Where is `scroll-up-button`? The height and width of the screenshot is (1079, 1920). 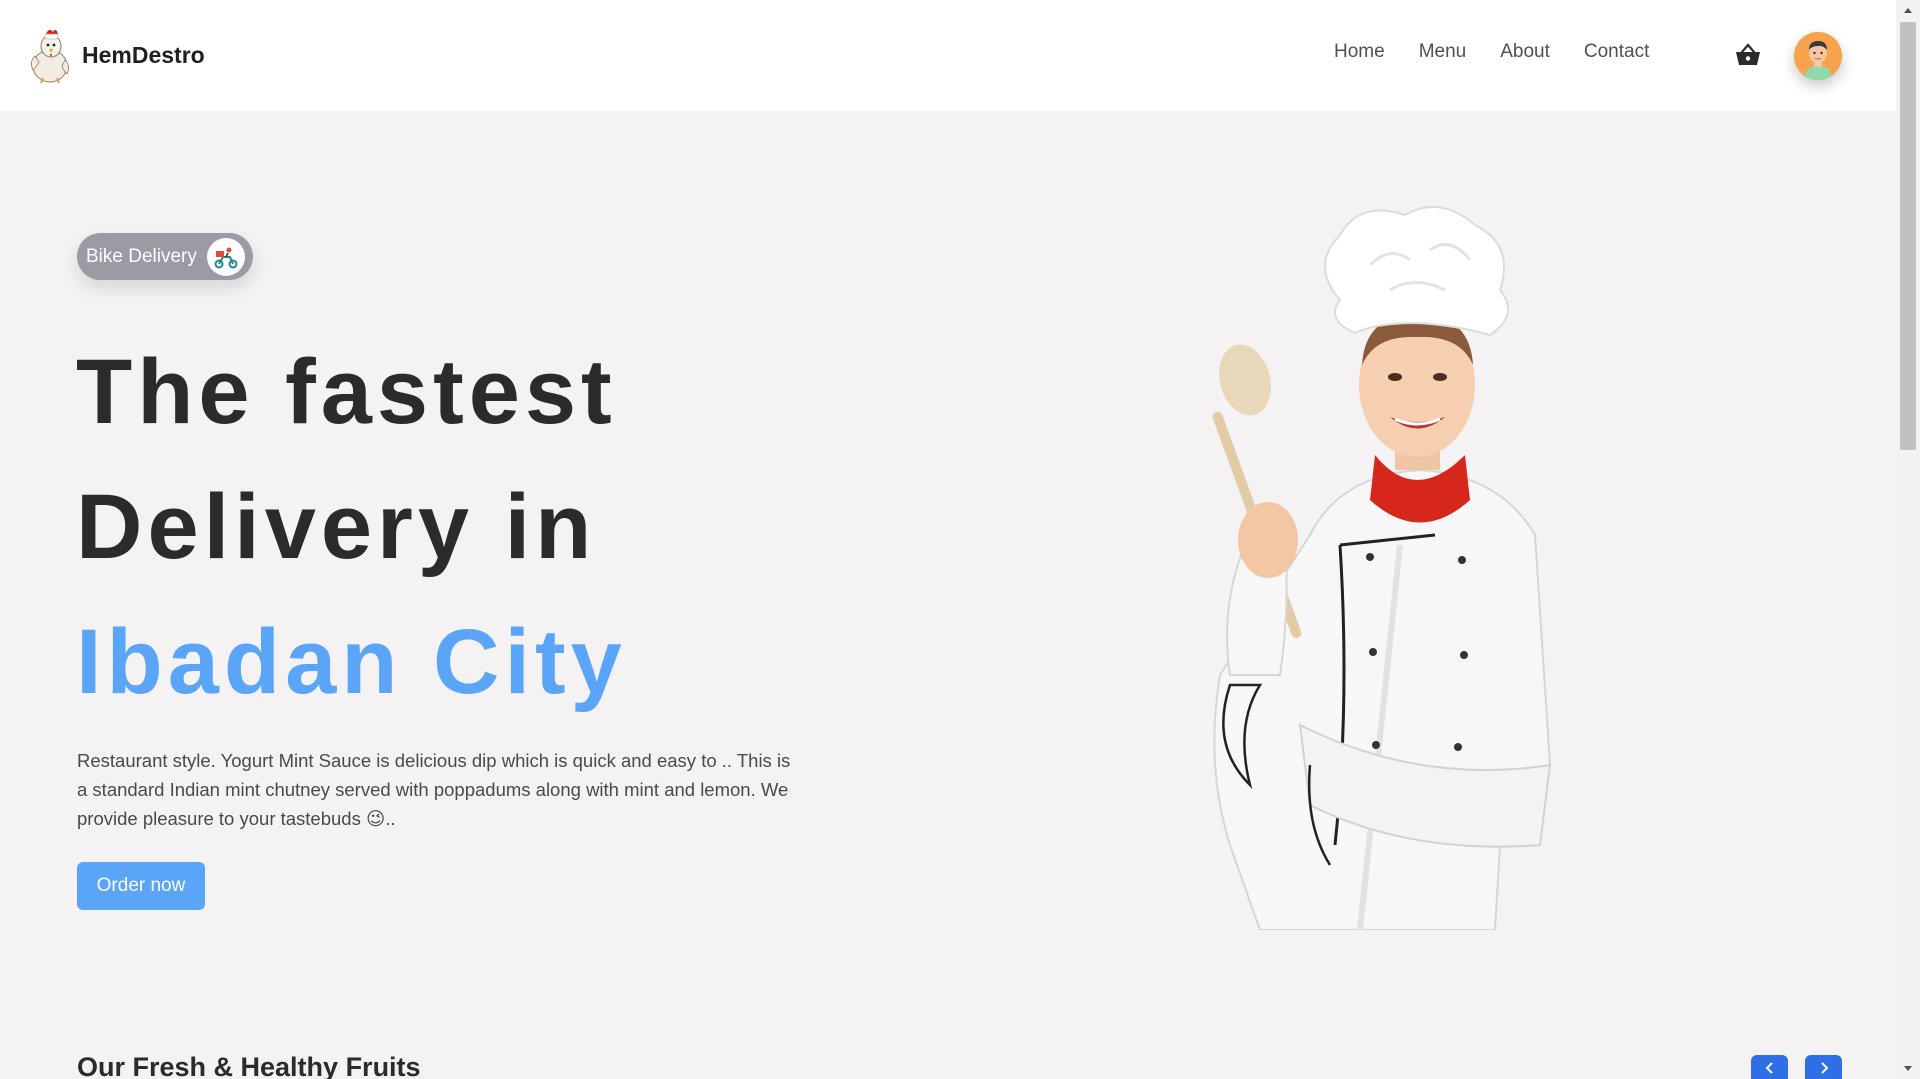 scroll-up-button is located at coordinates (1908, 10).